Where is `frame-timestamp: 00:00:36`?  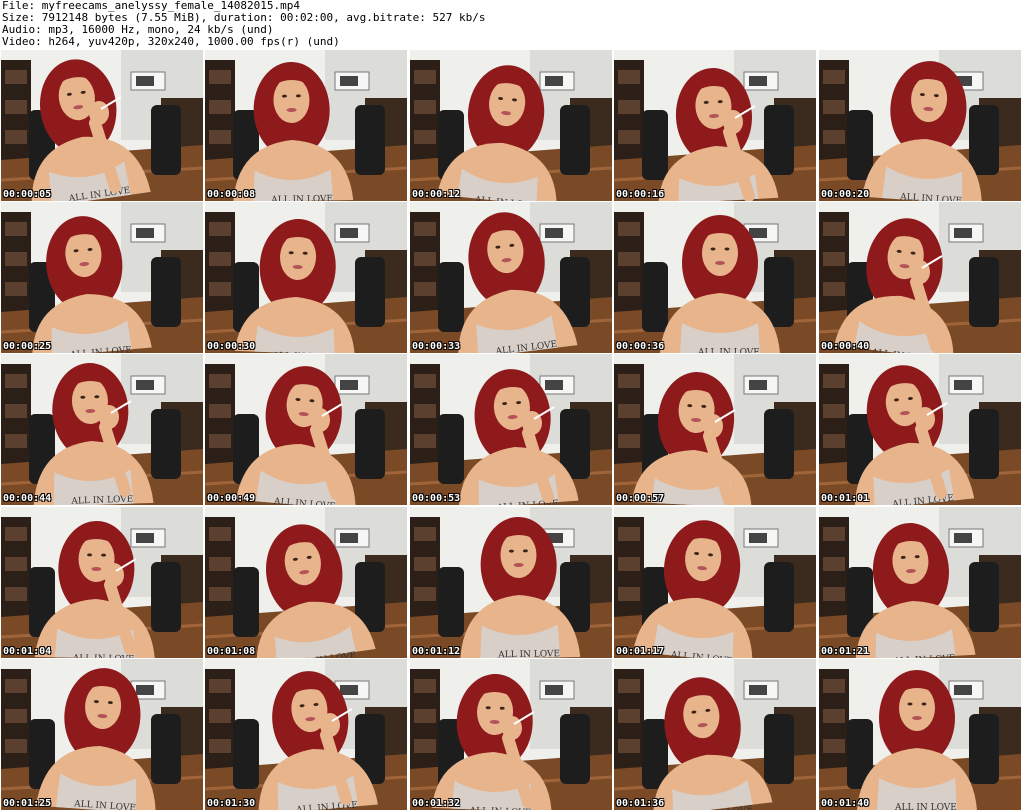
frame-timestamp: 00:00:36 is located at coordinates (640, 346).